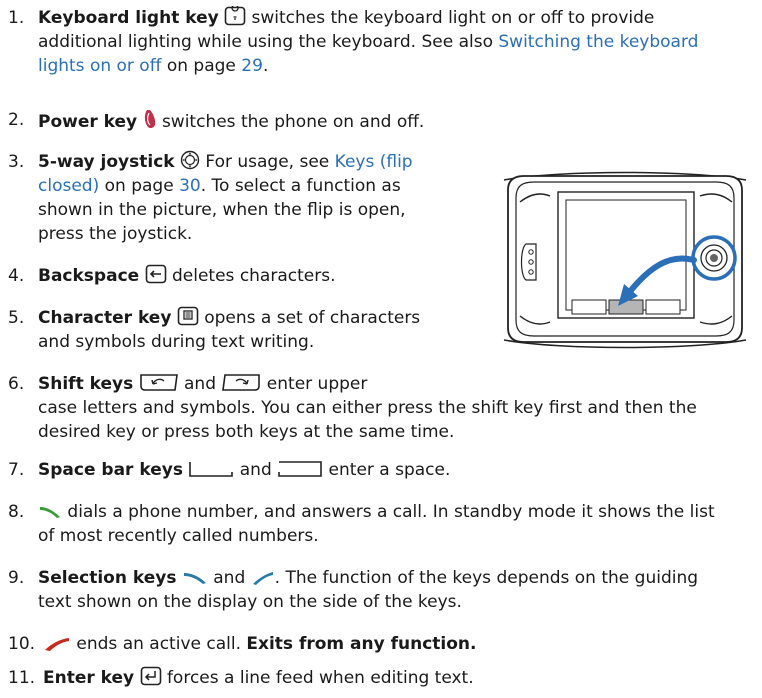 Image resolution: width=762 pixels, height=698 pixels. What do you see at coordinates (190, 186) in the screenshot?
I see `link-page-30: 30` at bounding box center [190, 186].